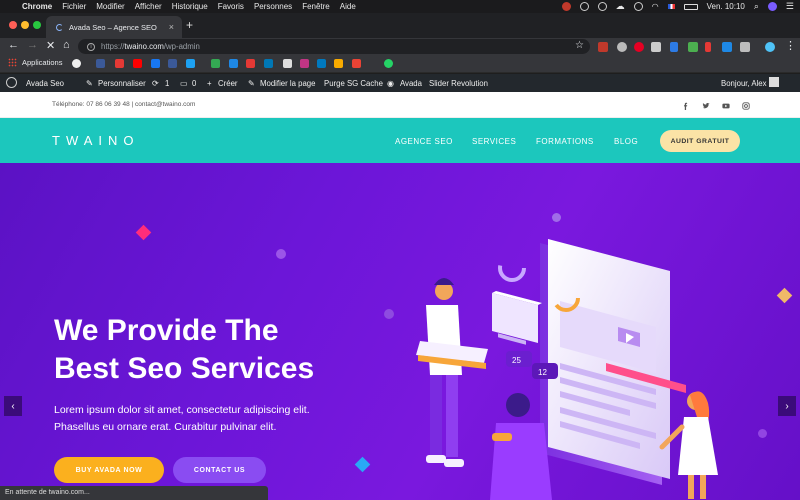 Image resolution: width=800 pixels, height=500 pixels. I want to click on status-app-icon, so click(566, 6).